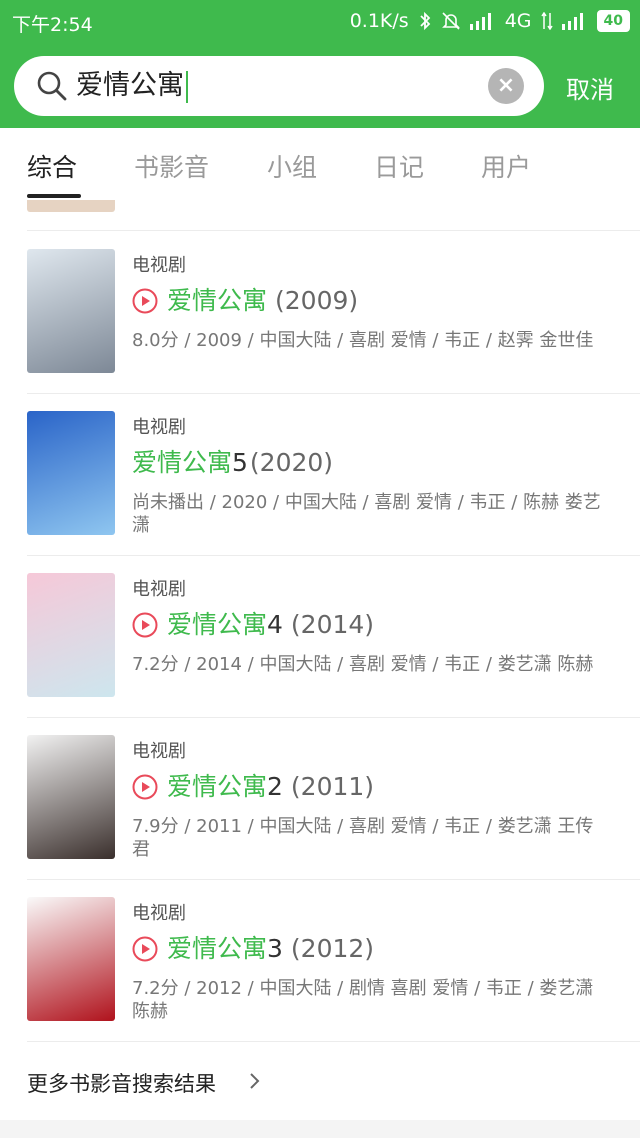 The image size is (640, 1138). What do you see at coordinates (275, 948) in the screenshot?
I see `title-suffix: 3` at bounding box center [275, 948].